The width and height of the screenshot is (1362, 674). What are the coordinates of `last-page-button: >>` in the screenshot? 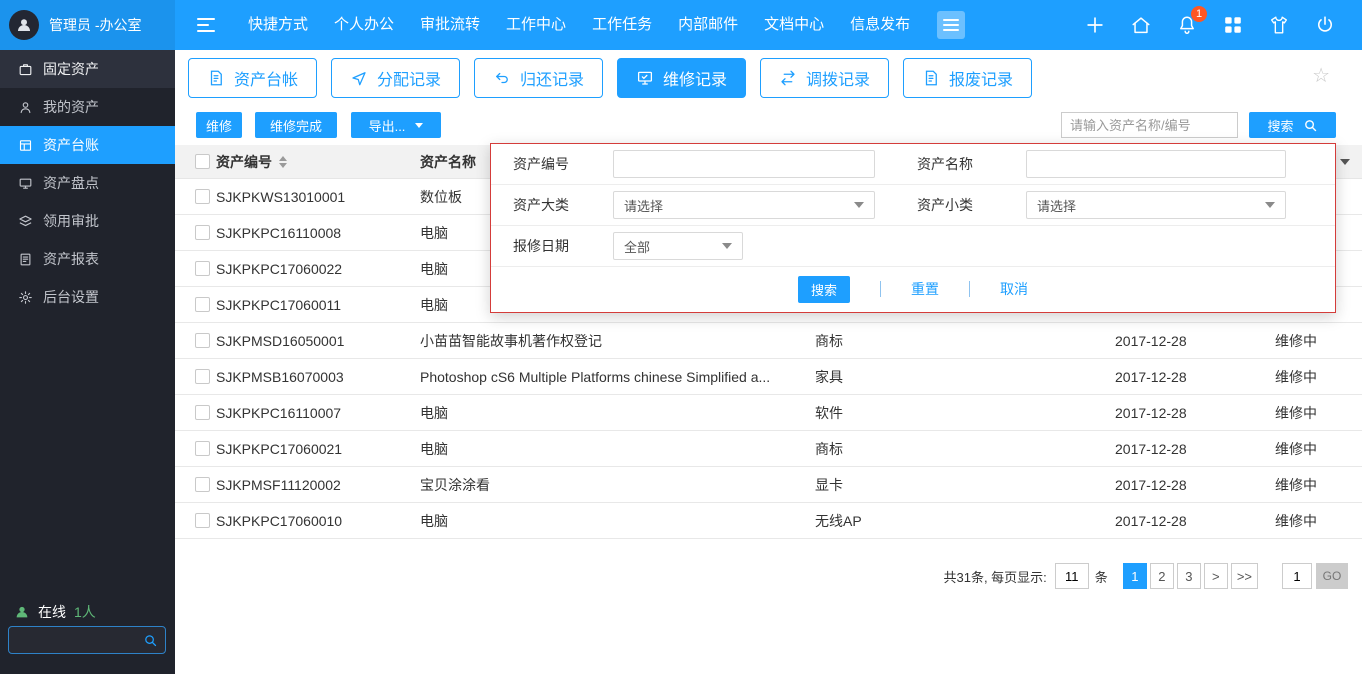 It's located at (1244, 576).